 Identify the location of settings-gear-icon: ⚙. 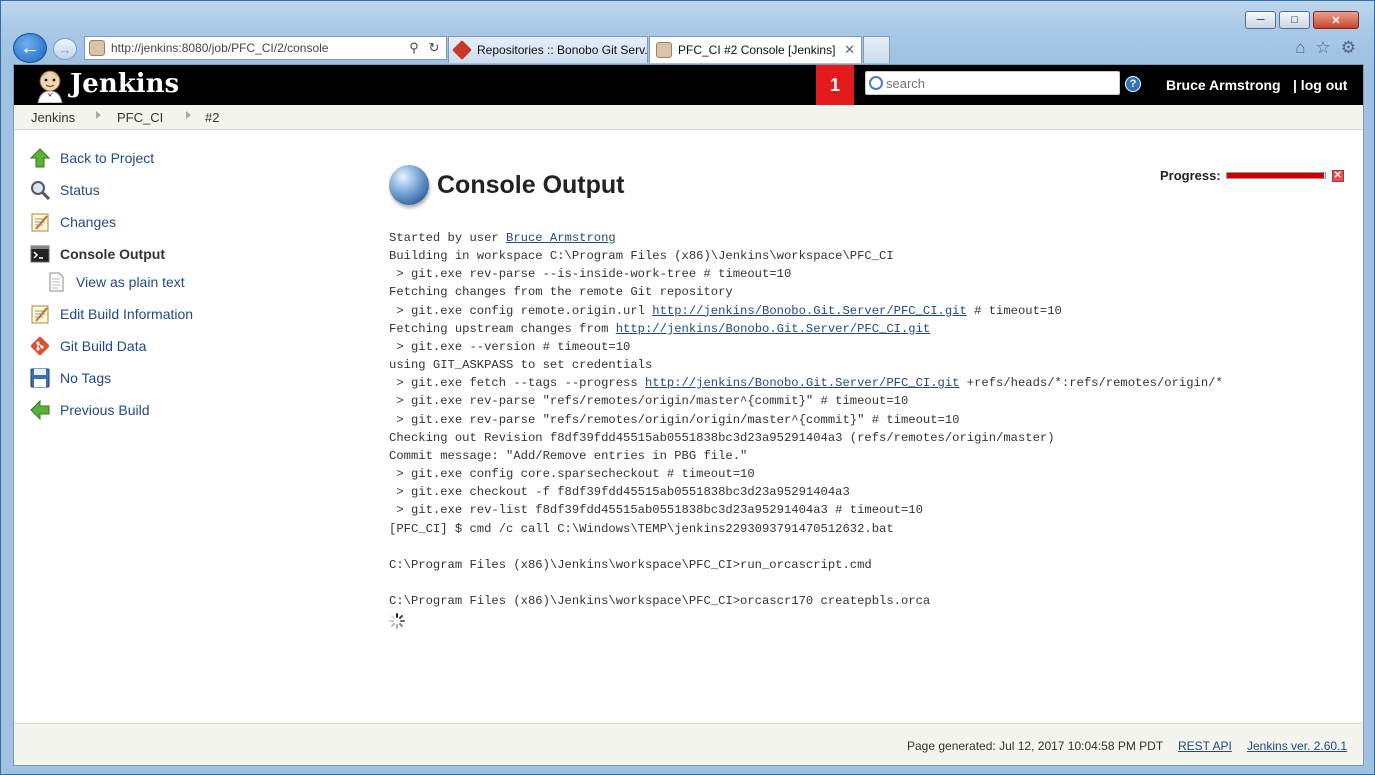
(1348, 48).